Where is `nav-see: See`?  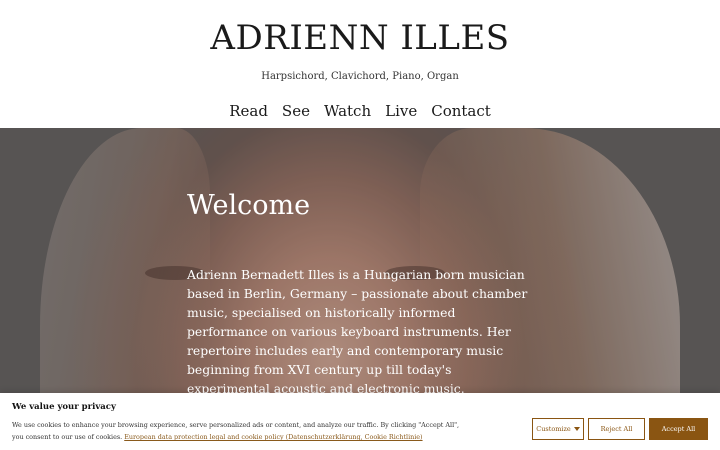
nav-see: See is located at coordinates (296, 111).